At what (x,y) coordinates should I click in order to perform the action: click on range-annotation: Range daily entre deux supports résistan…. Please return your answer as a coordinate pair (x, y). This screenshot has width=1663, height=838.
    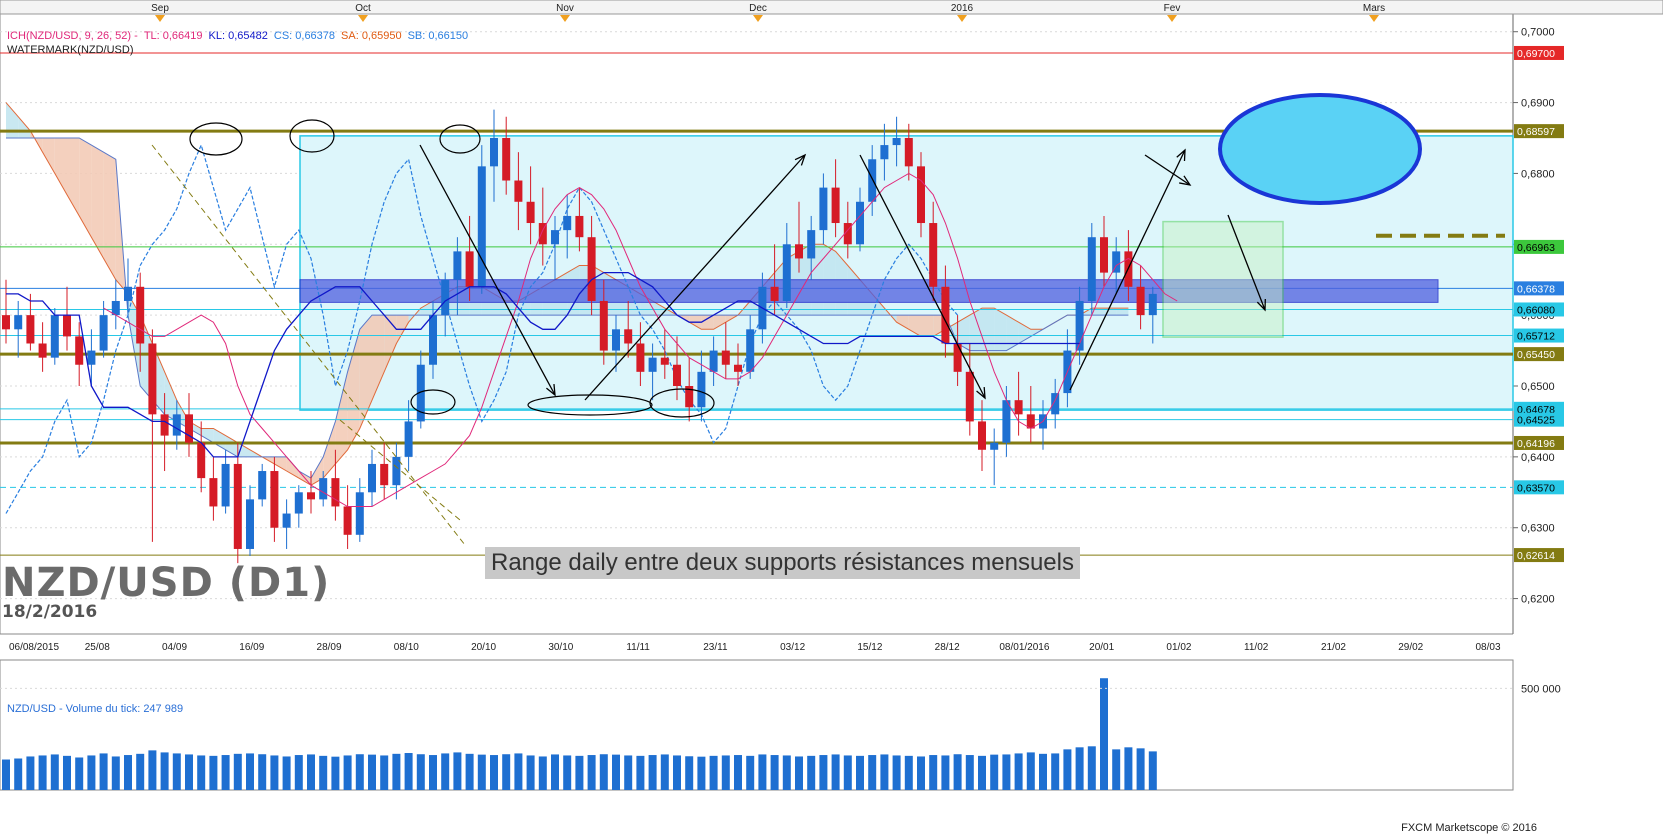
    Looking at the image, I should click on (782, 563).